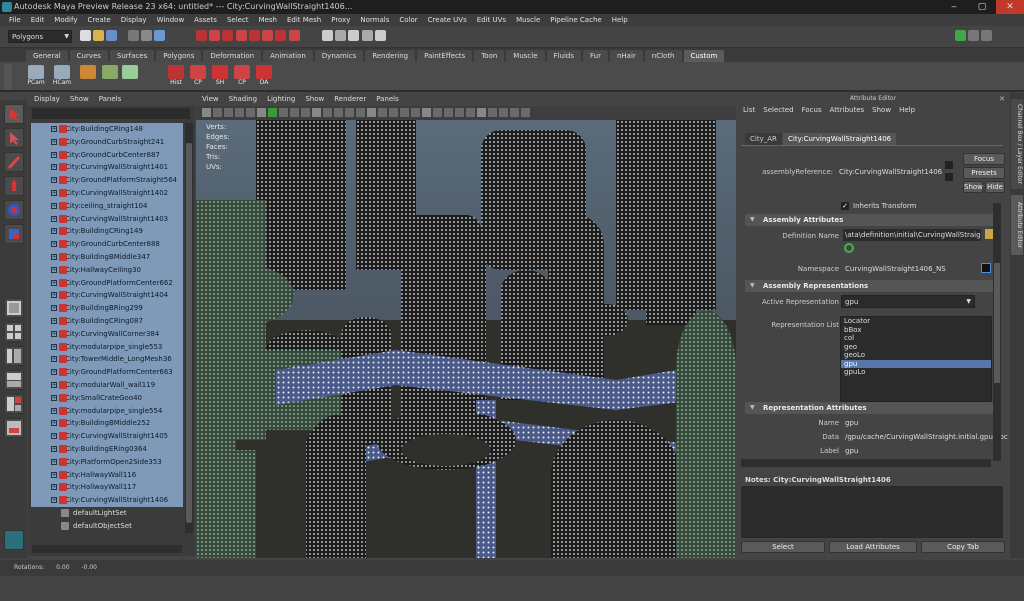  What do you see at coordinates (160, 35) in the screenshot?
I see `select-component-icon` at bounding box center [160, 35].